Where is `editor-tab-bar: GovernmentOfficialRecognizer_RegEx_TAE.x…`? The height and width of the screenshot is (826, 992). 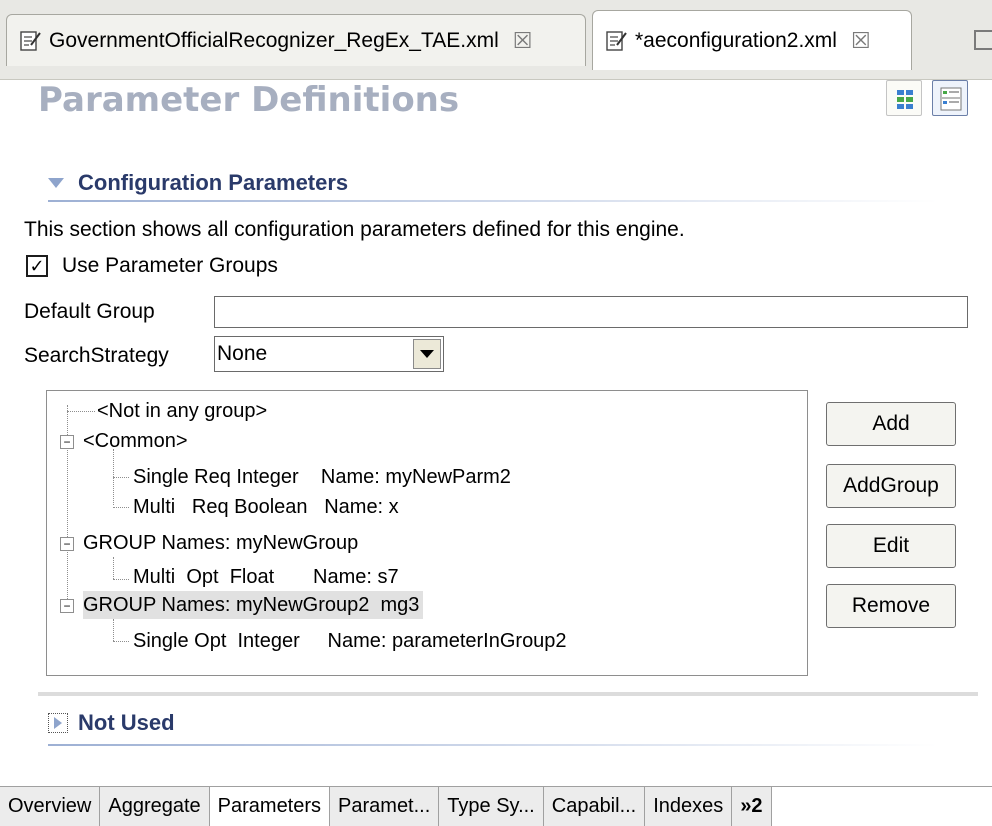
editor-tab-bar: GovernmentOfficialRecognizer_RegEx_TAE.x… is located at coordinates (496, 40).